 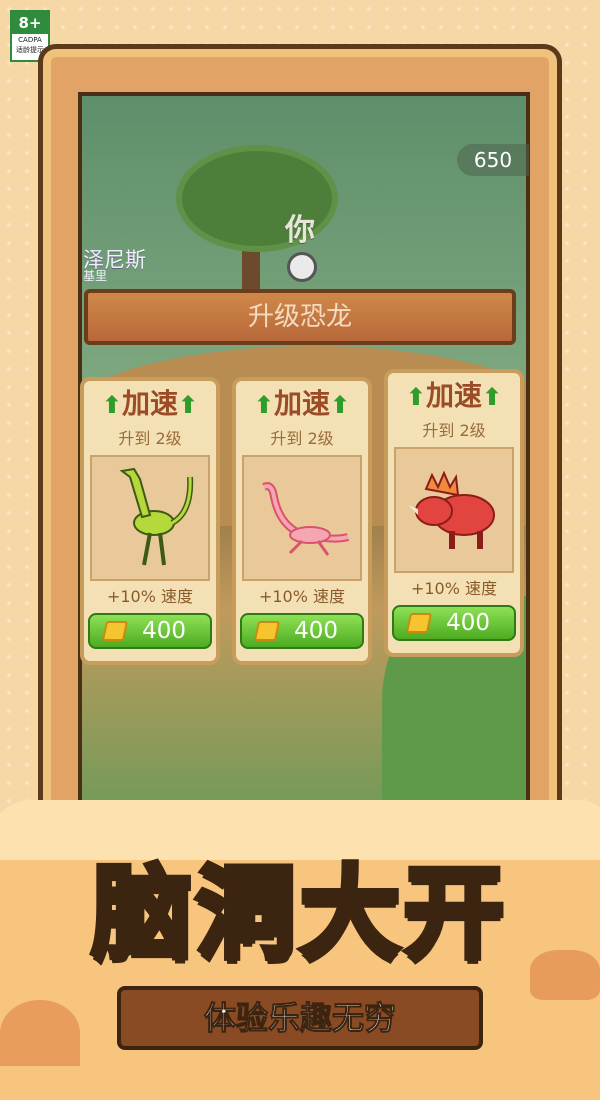 I want to click on promo-headline: 脑洞大开, so click(x=298, y=913).